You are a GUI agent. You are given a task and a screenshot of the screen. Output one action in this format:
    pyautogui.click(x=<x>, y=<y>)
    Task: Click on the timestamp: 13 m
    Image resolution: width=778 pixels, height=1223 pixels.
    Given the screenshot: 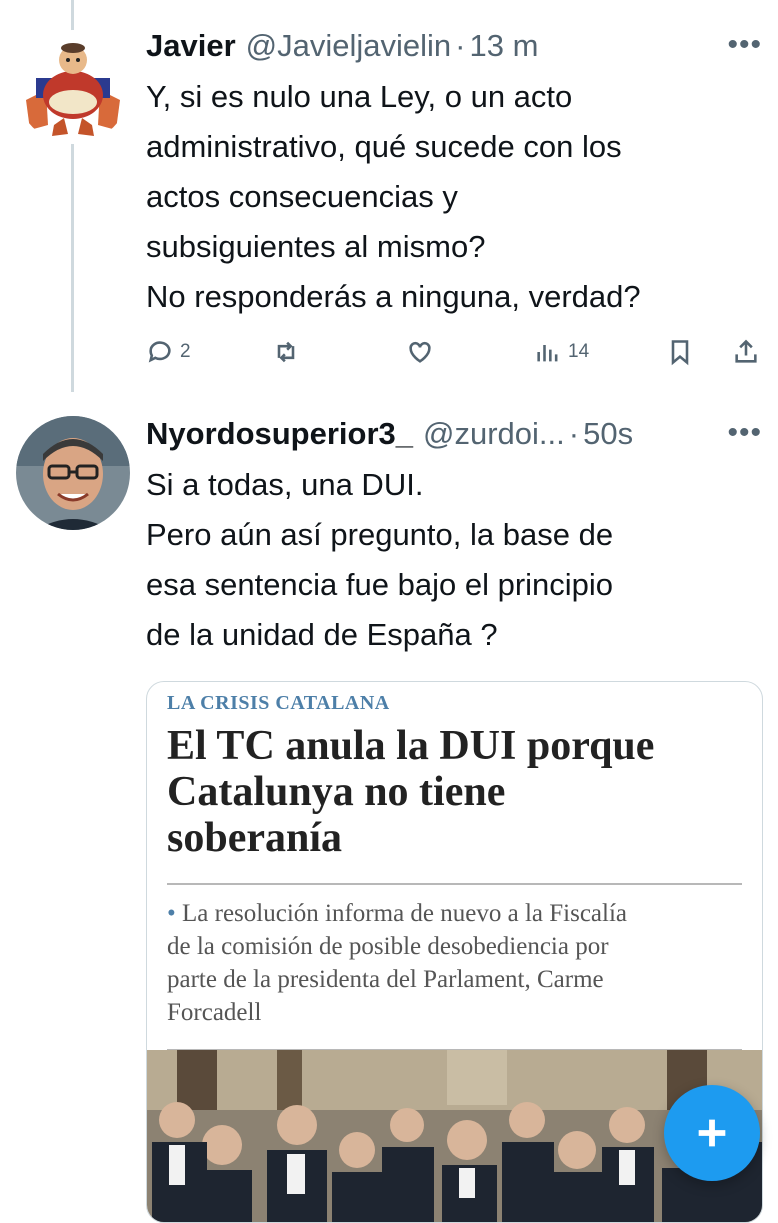 What is the action you would take?
    pyautogui.click(x=503, y=46)
    